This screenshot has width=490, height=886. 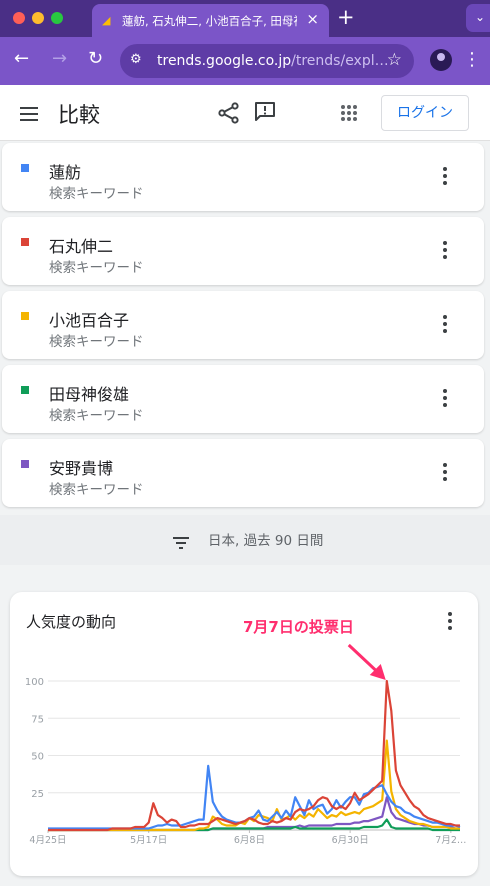 I want to click on login-button: ログイン, so click(x=425, y=113).